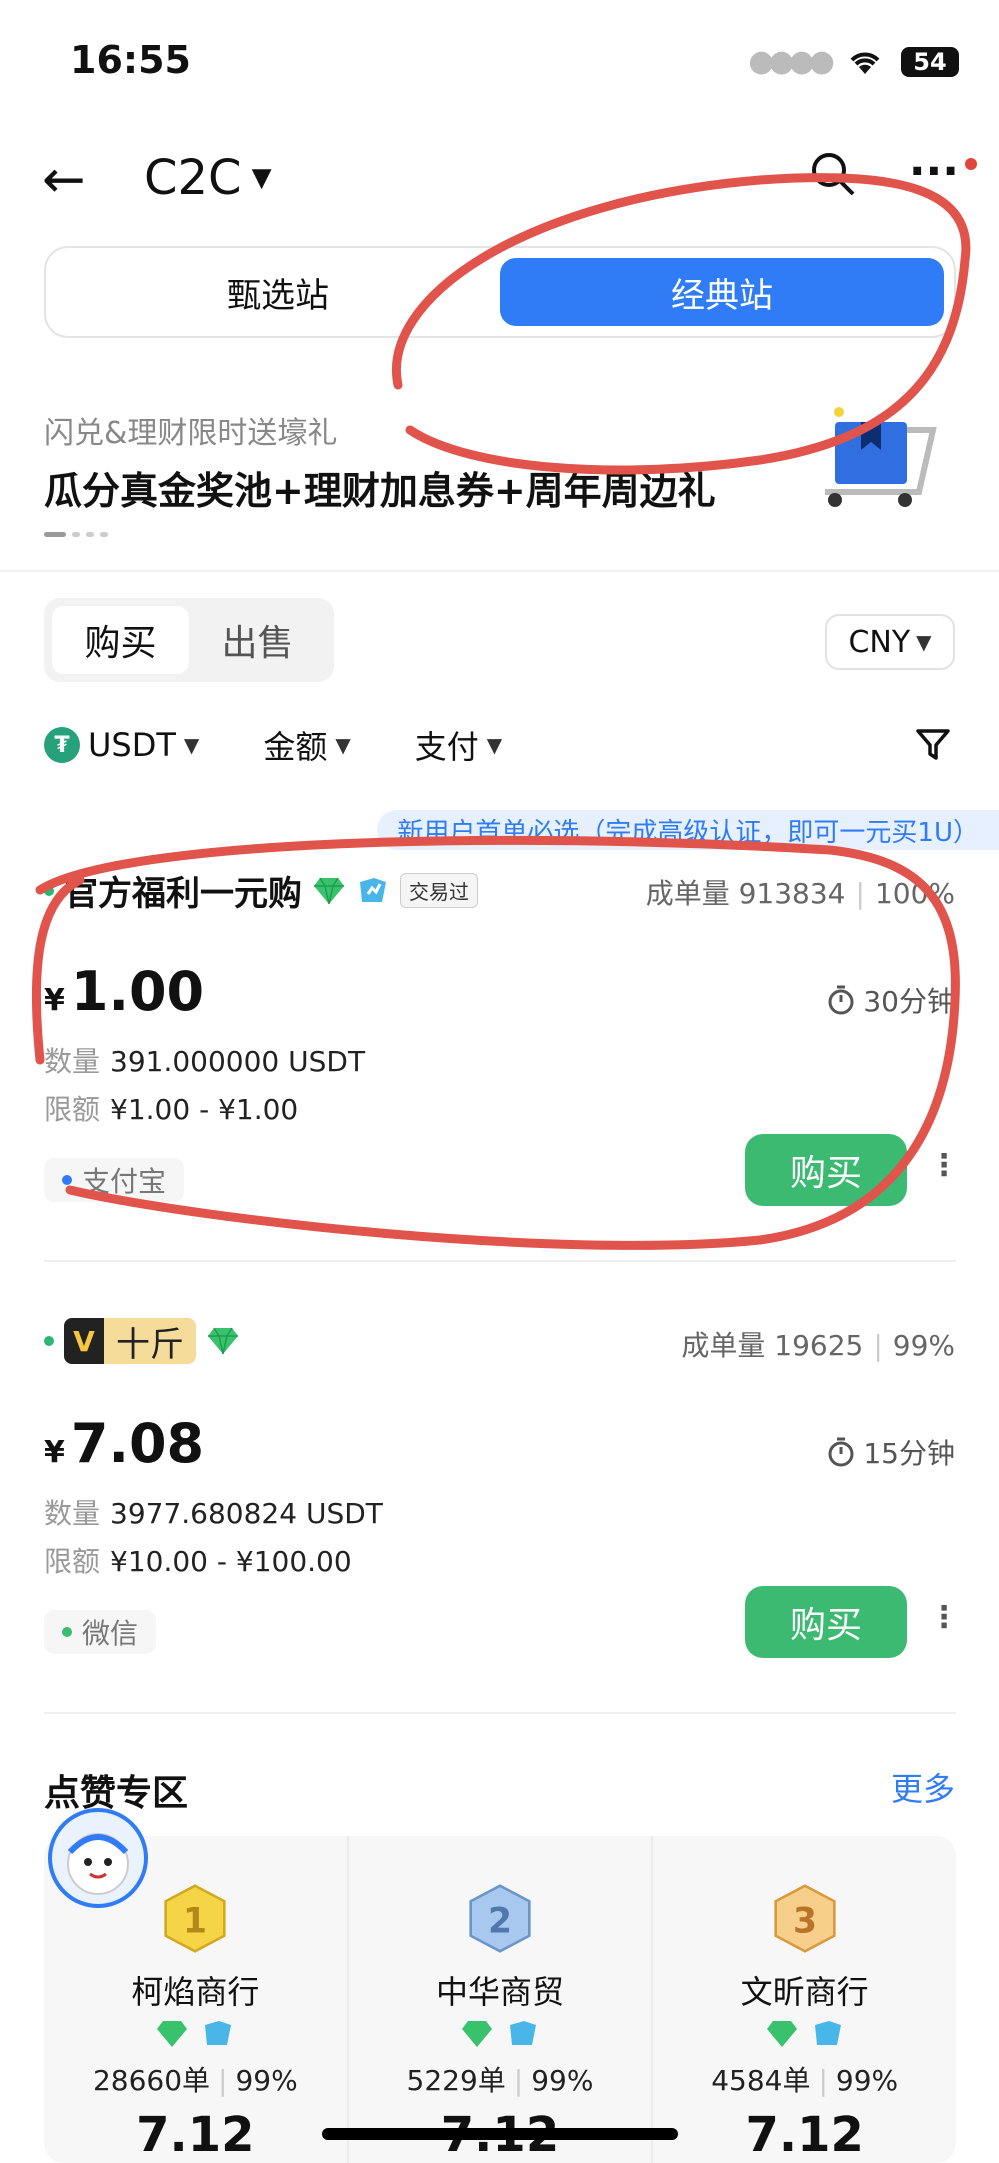 This screenshot has width=999, height=2163. I want to click on back-arrow-icon: ←, so click(64, 180).